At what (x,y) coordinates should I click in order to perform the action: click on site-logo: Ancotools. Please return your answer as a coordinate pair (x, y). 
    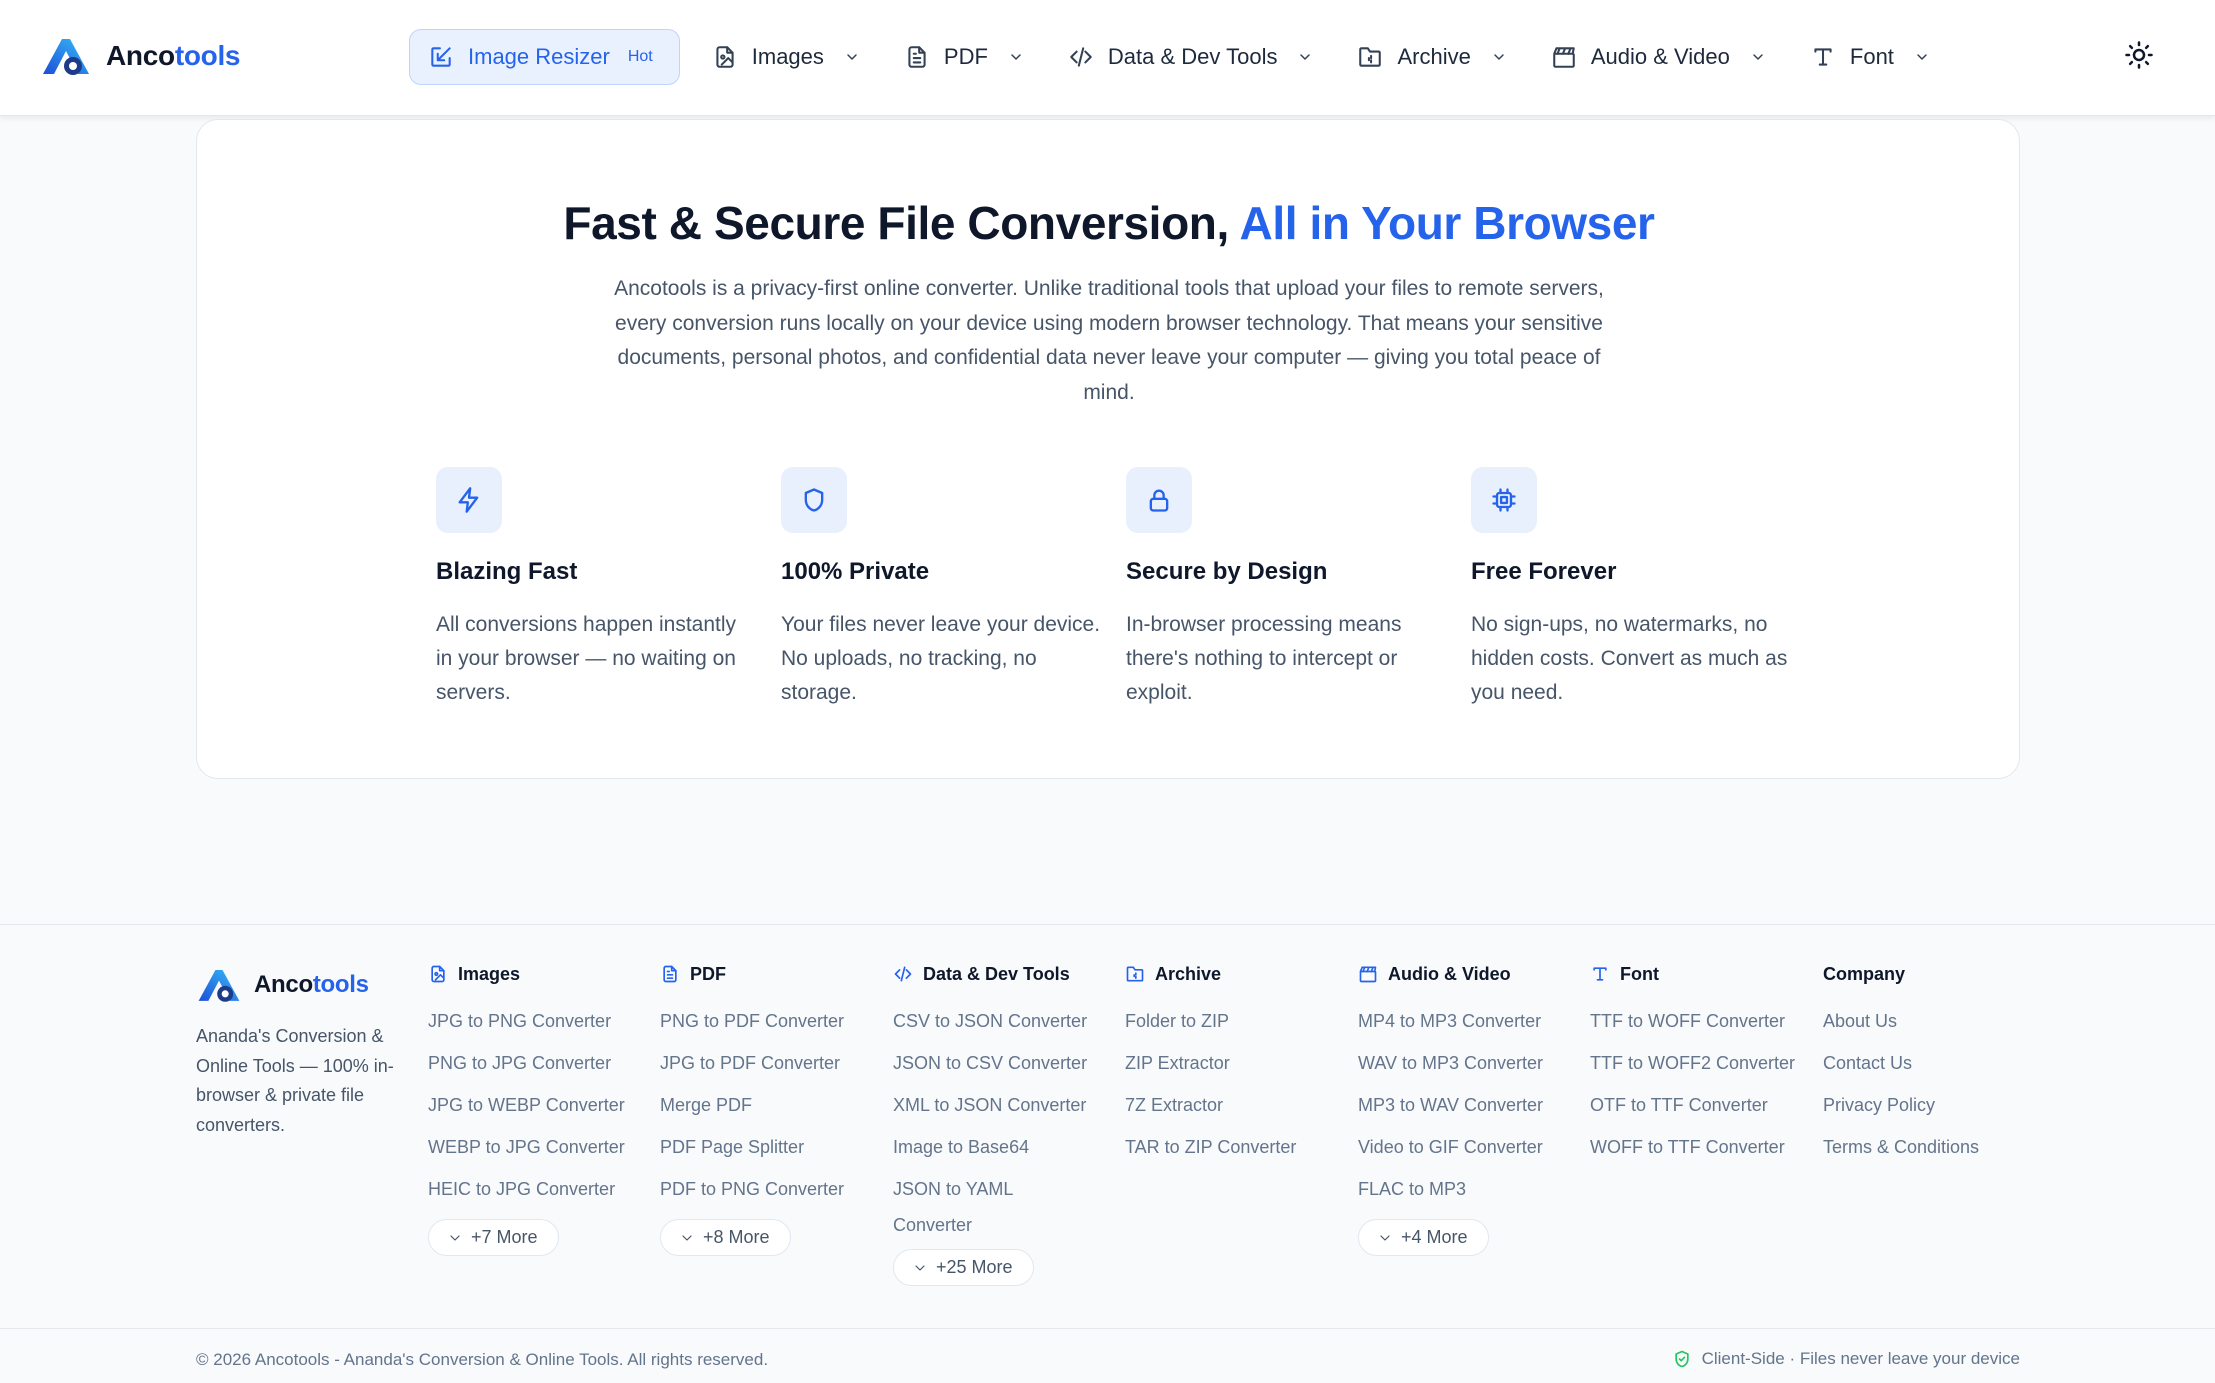
    Looking at the image, I should click on (140, 56).